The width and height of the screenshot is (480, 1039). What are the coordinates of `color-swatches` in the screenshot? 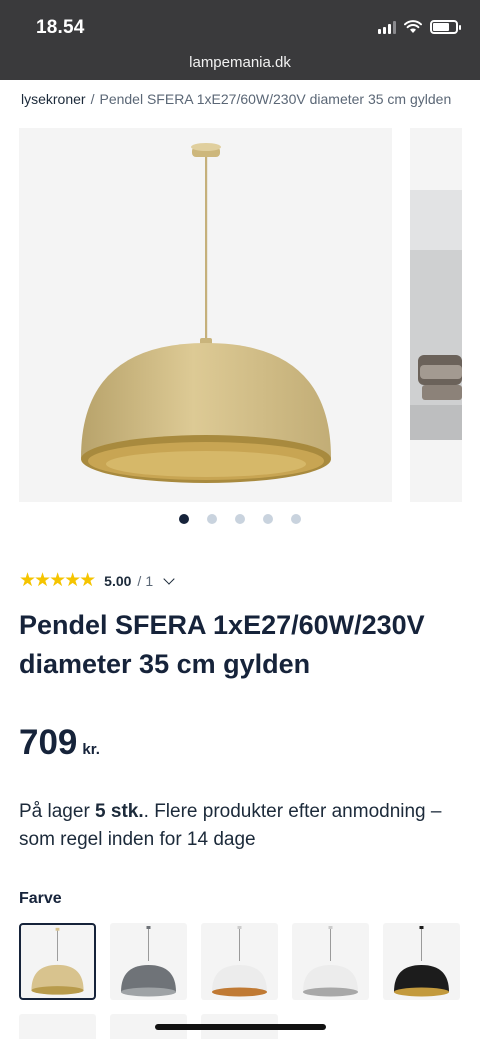 It's located at (249, 962).